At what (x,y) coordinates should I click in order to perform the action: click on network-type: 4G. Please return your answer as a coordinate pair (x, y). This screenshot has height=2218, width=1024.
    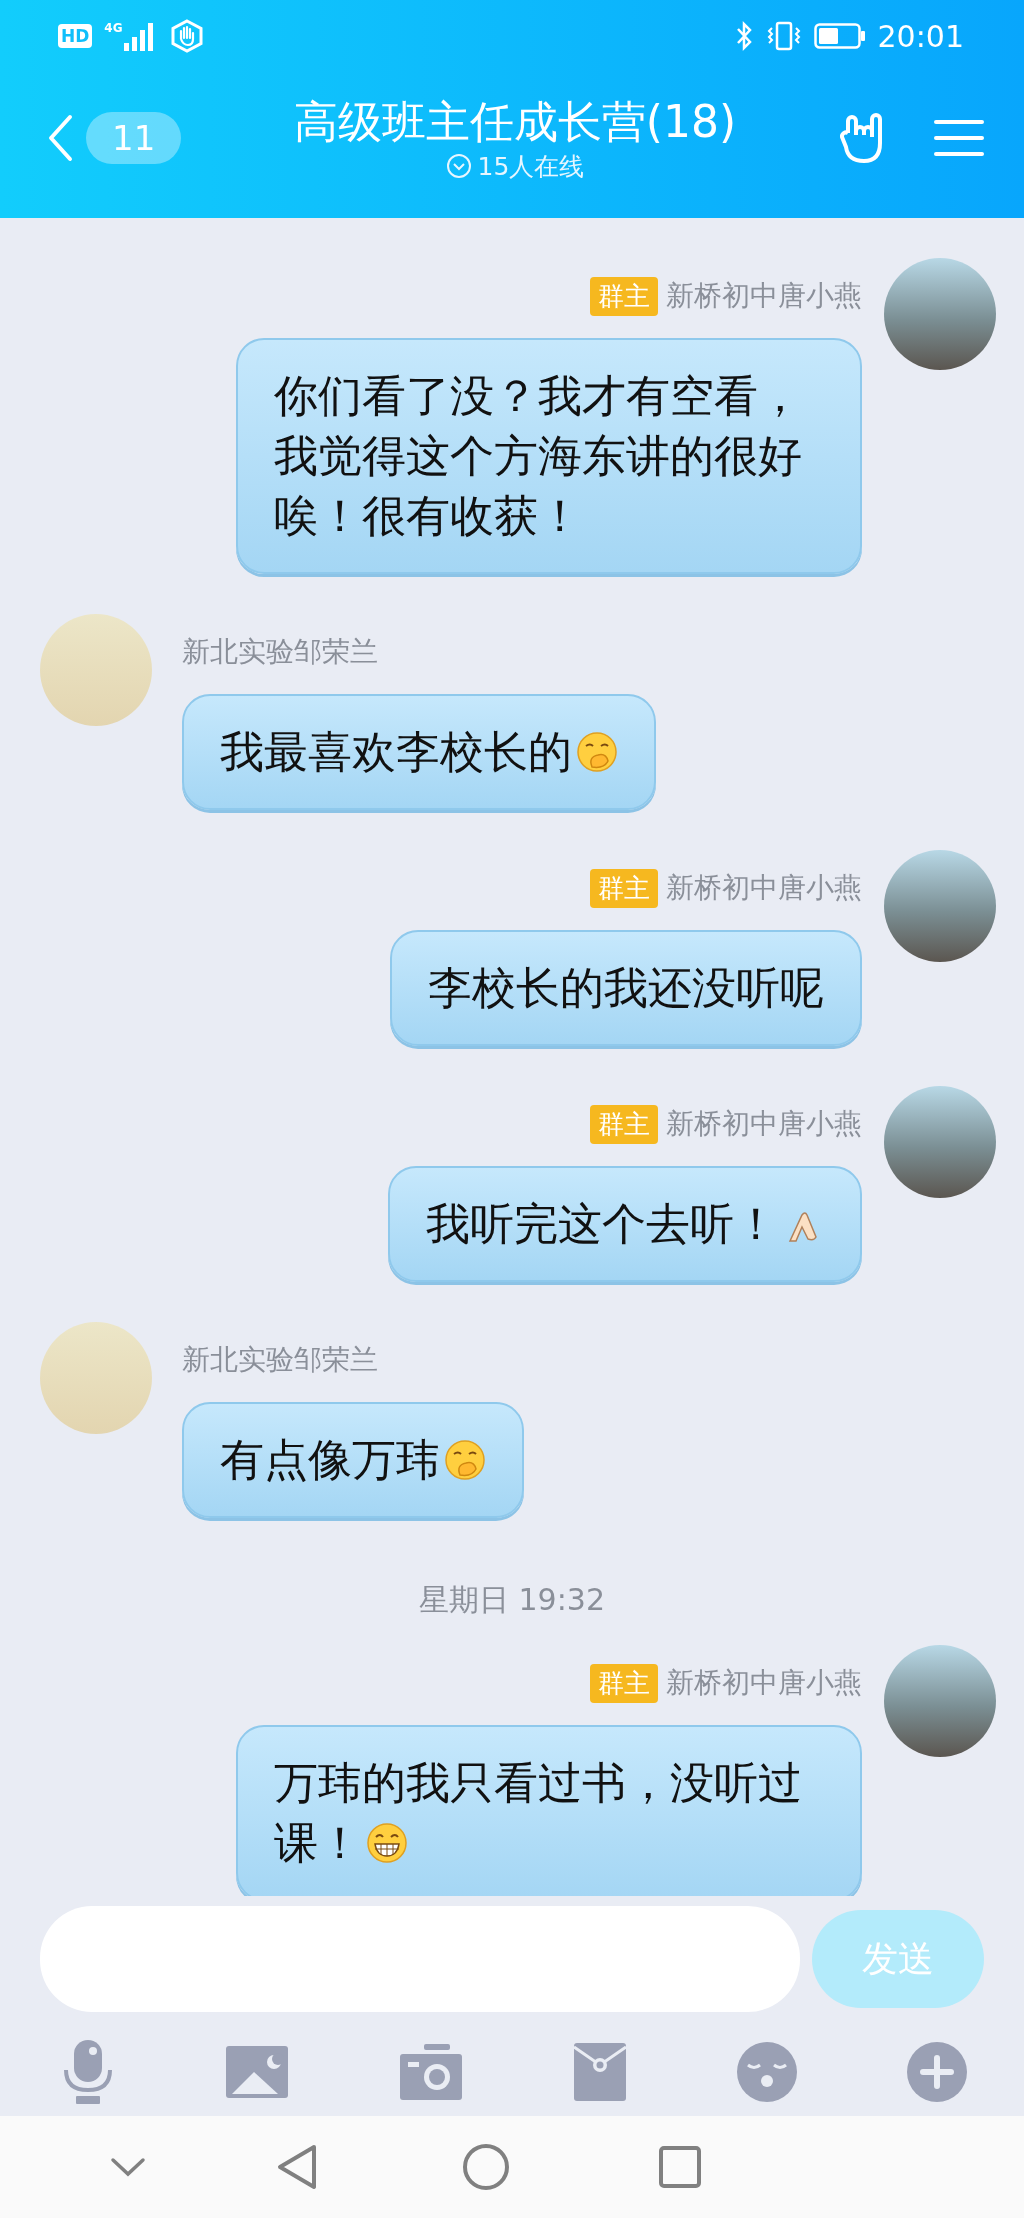
    Looking at the image, I should click on (113, 28).